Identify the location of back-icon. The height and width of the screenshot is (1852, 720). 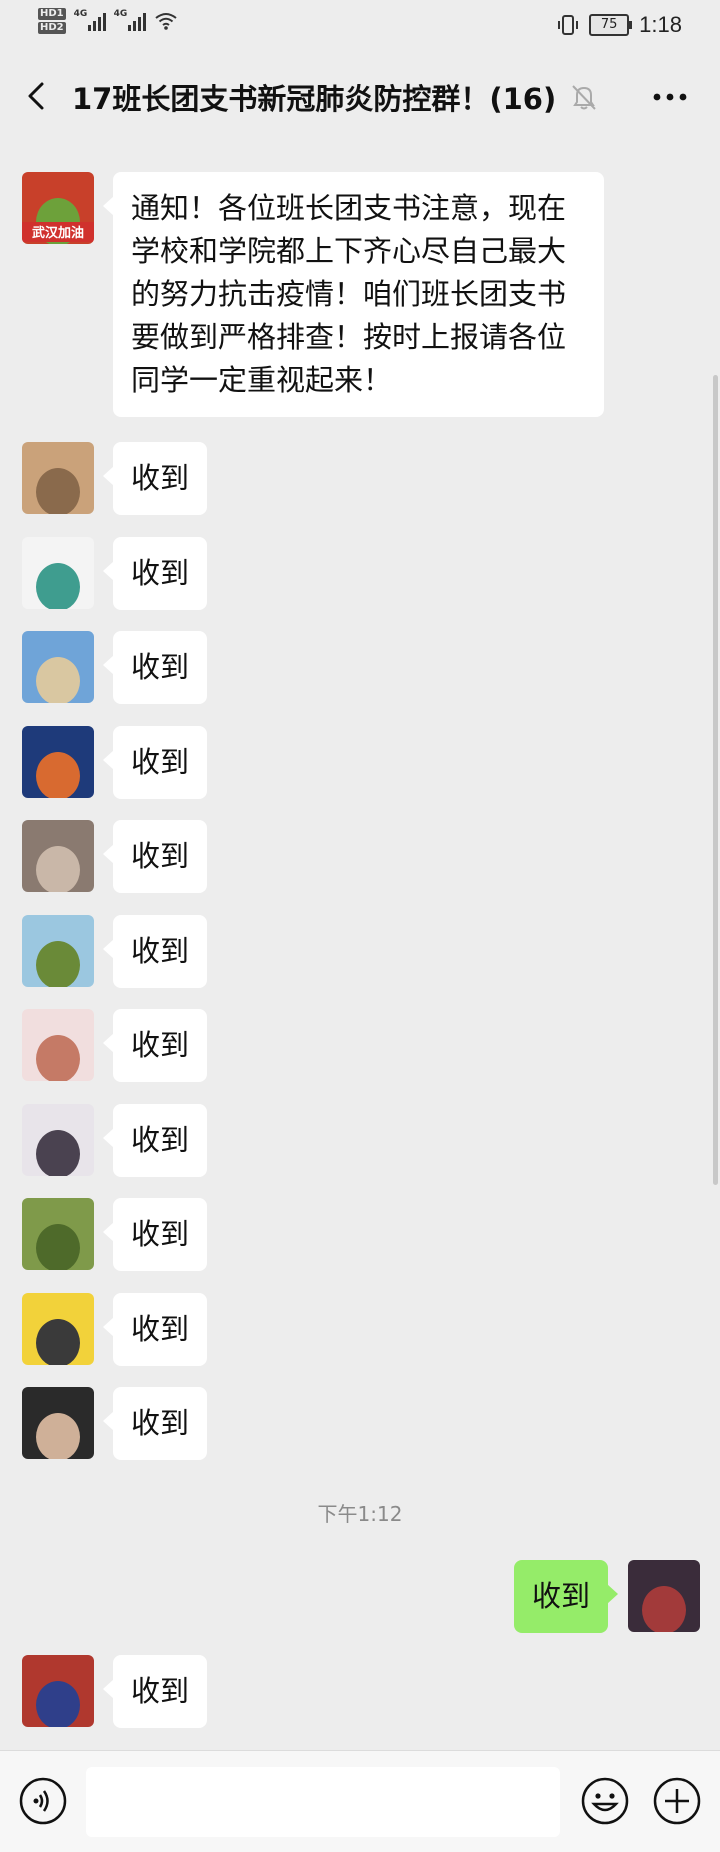
(37, 96).